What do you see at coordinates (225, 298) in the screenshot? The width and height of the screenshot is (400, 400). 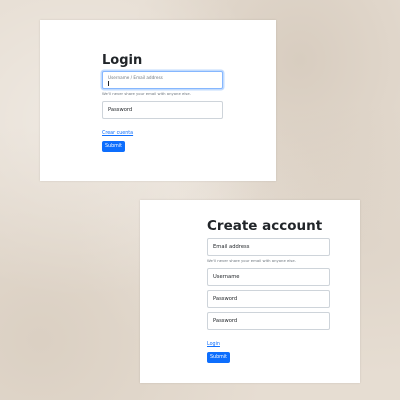 I see `create-password-placeholder: Password` at bounding box center [225, 298].